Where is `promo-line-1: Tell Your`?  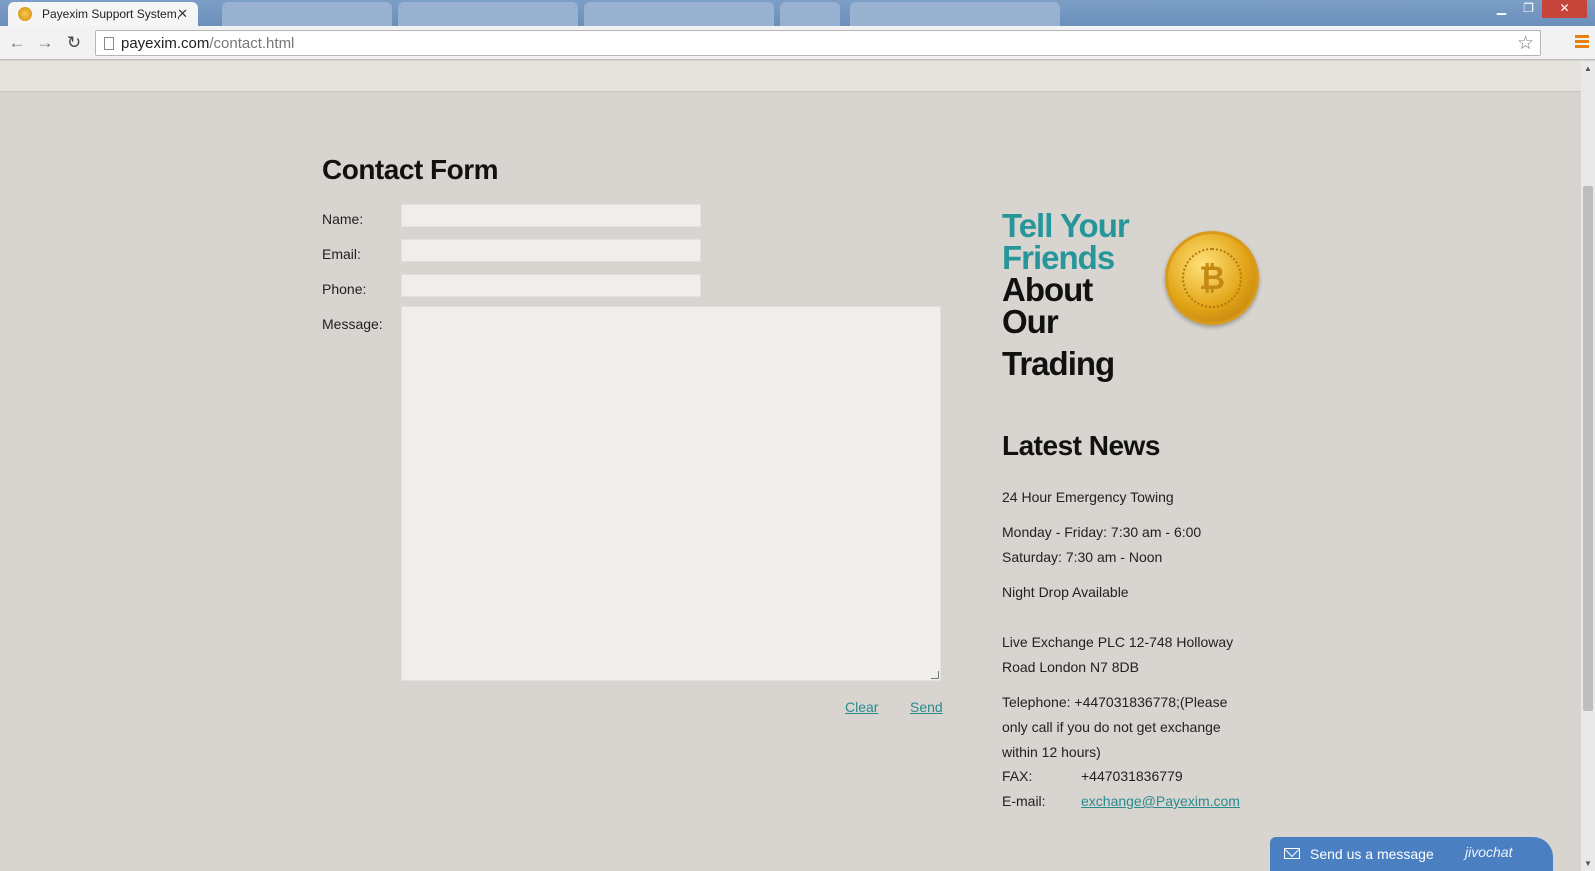 promo-line-1: Tell Your is located at coordinates (1066, 225).